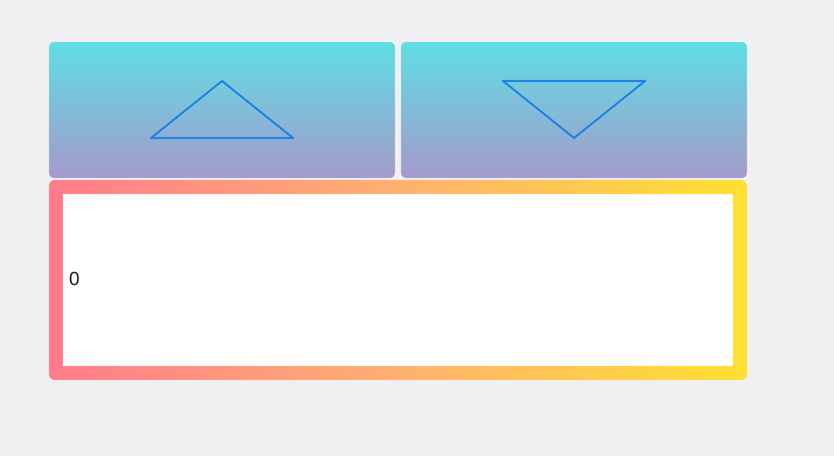  I want to click on up-triangle-icon, so click(222, 110).